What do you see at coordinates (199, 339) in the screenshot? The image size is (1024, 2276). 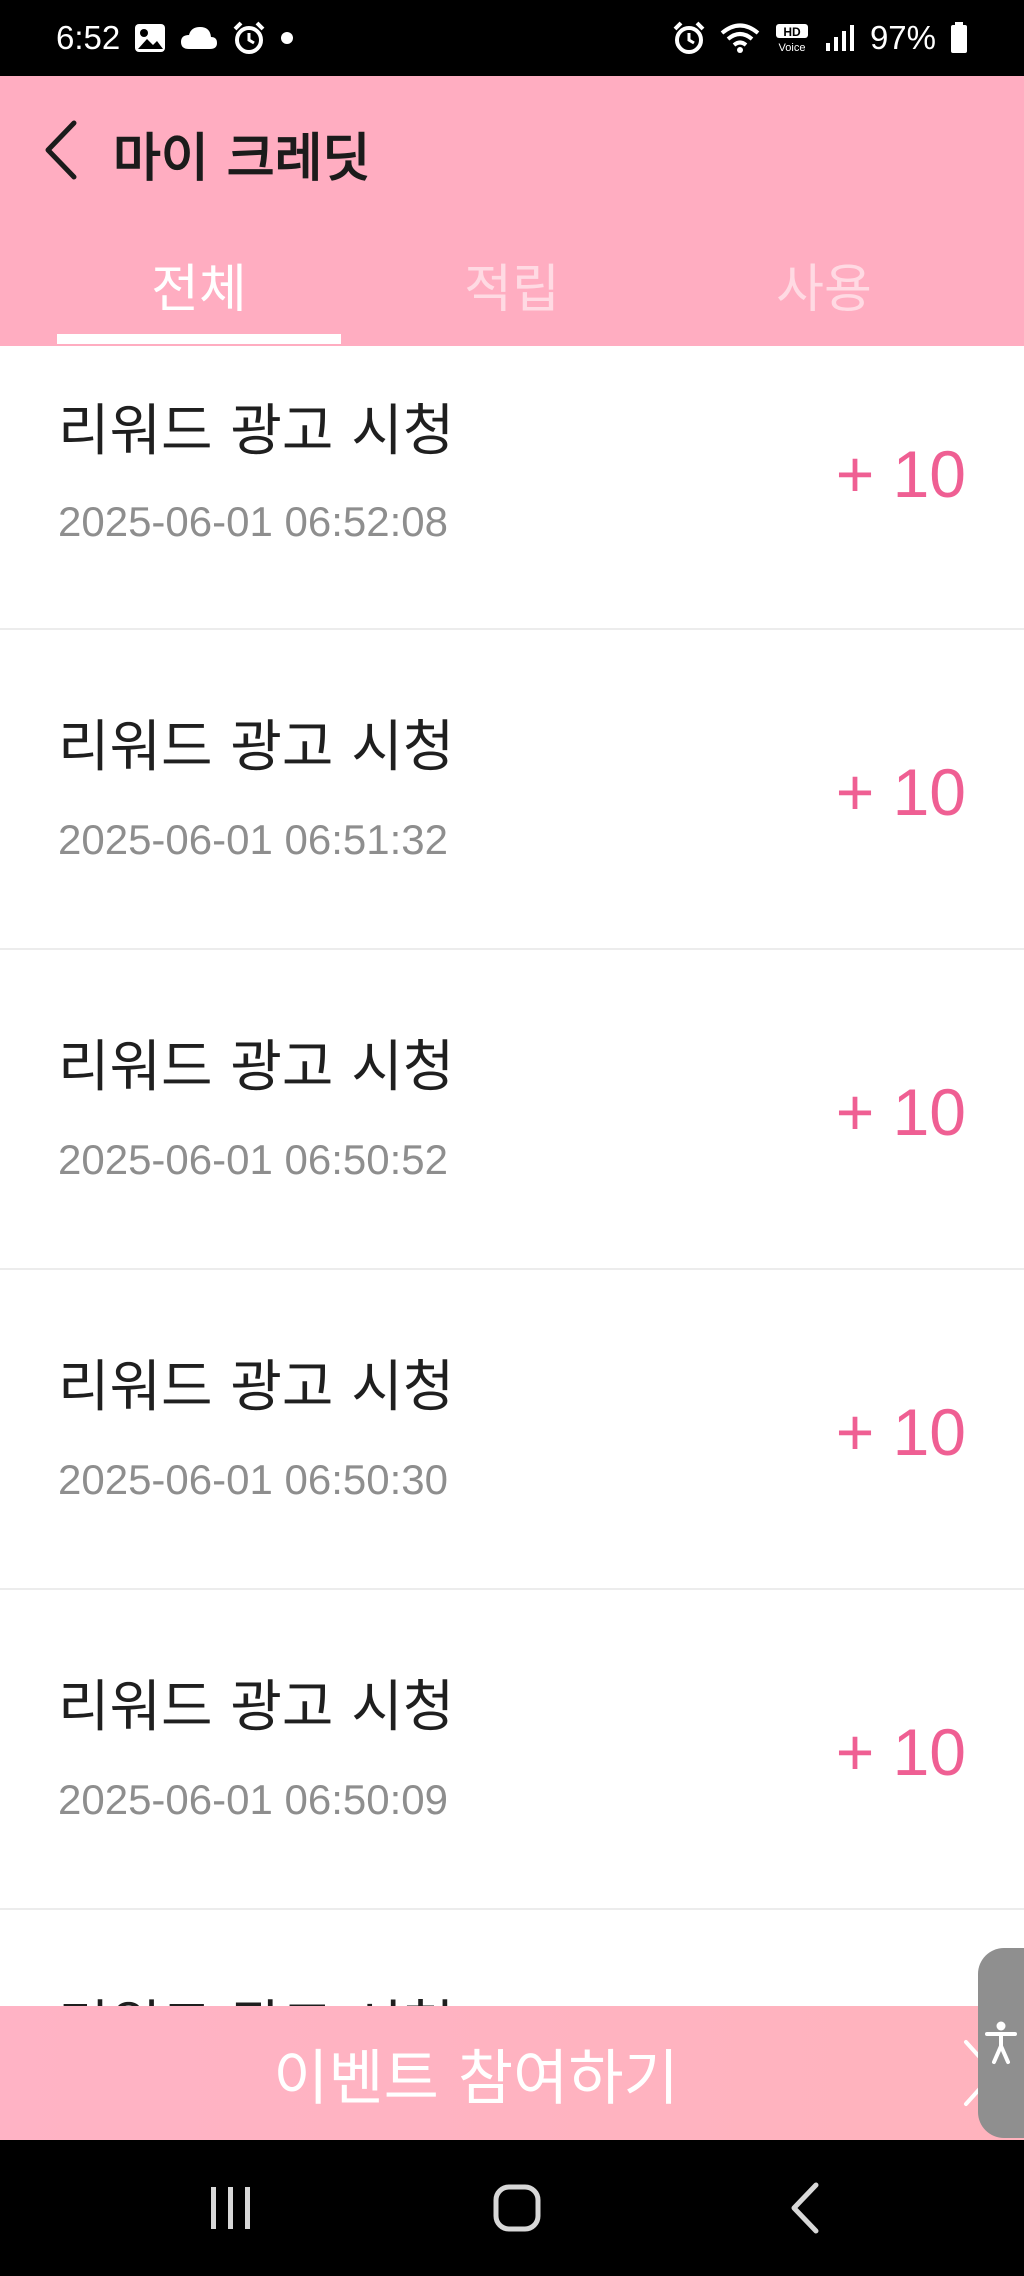 I see `active-tab-indicator` at bounding box center [199, 339].